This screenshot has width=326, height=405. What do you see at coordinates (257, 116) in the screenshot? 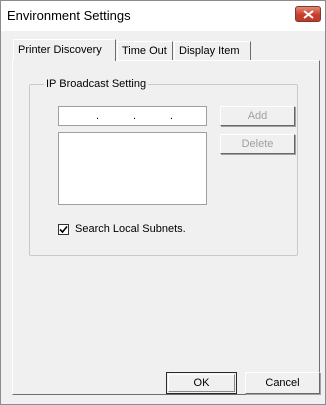
I see `add-button: Add` at bounding box center [257, 116].